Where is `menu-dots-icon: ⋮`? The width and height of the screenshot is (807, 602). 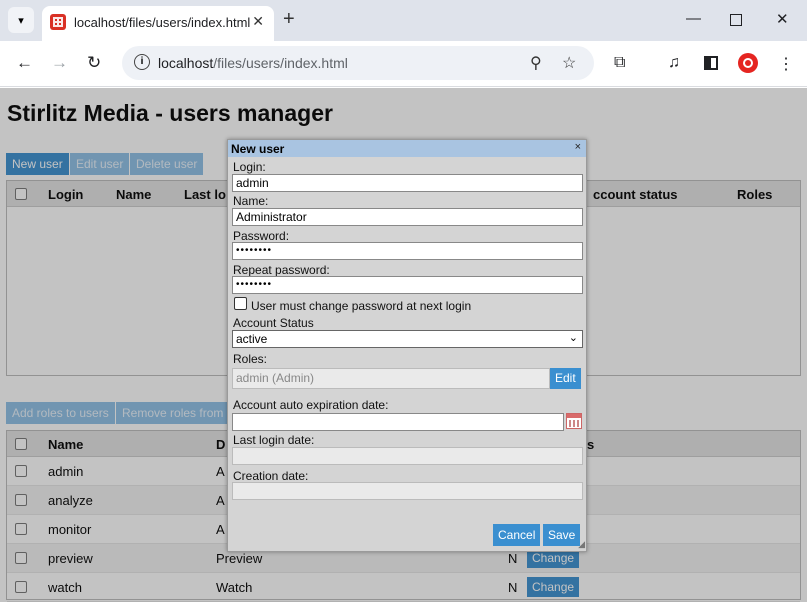
menu-dots-icon: ⋮ is located at coordinates (786, 64).